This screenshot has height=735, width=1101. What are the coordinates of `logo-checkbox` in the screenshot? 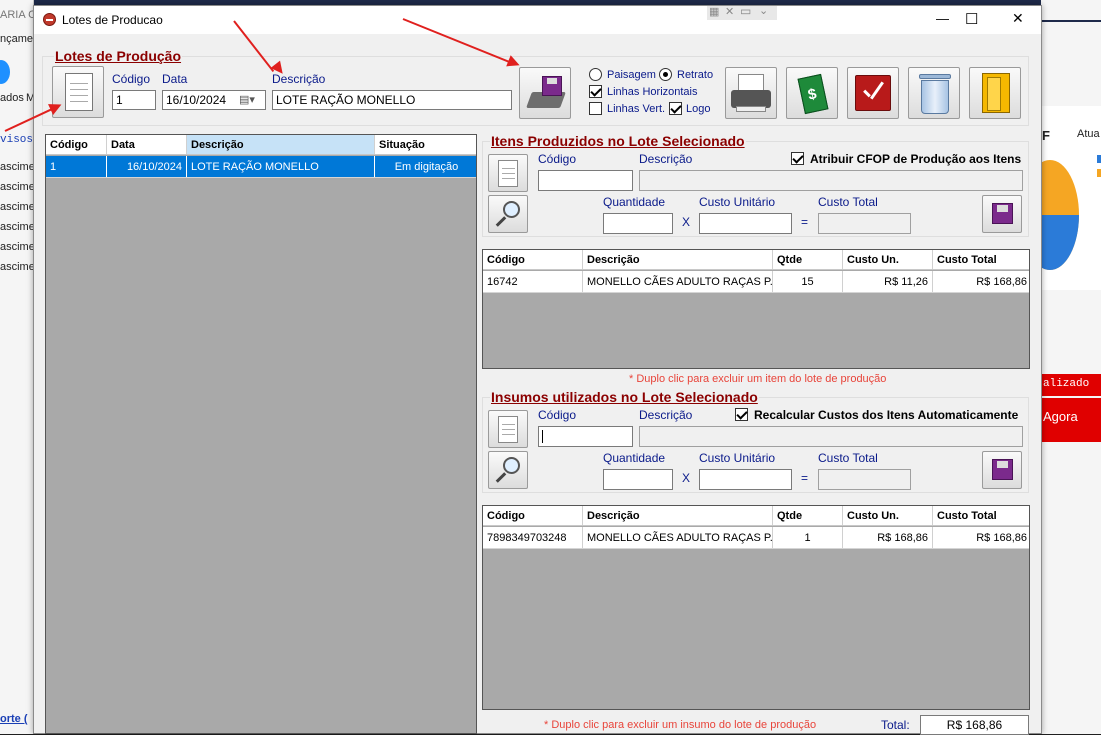 It's located at (675, 108).